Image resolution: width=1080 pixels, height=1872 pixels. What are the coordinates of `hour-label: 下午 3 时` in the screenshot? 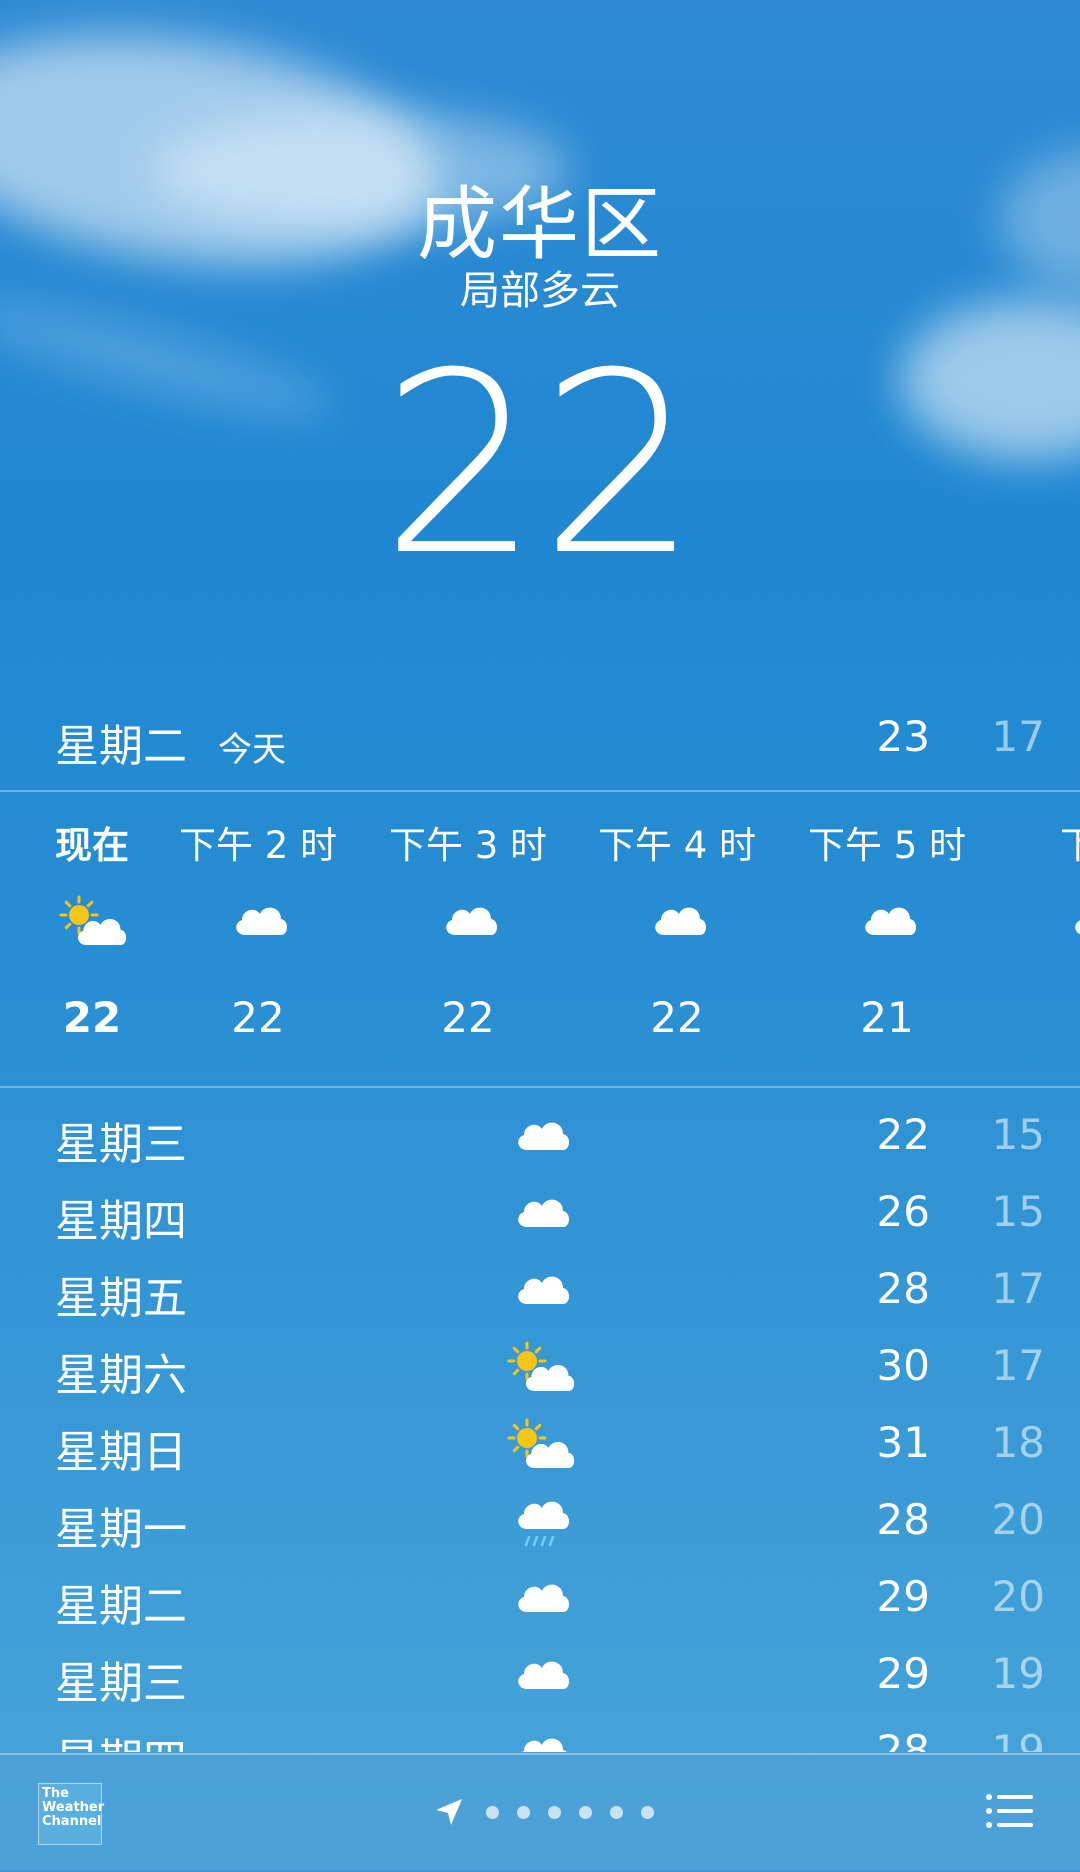 It's located at (468, 845).